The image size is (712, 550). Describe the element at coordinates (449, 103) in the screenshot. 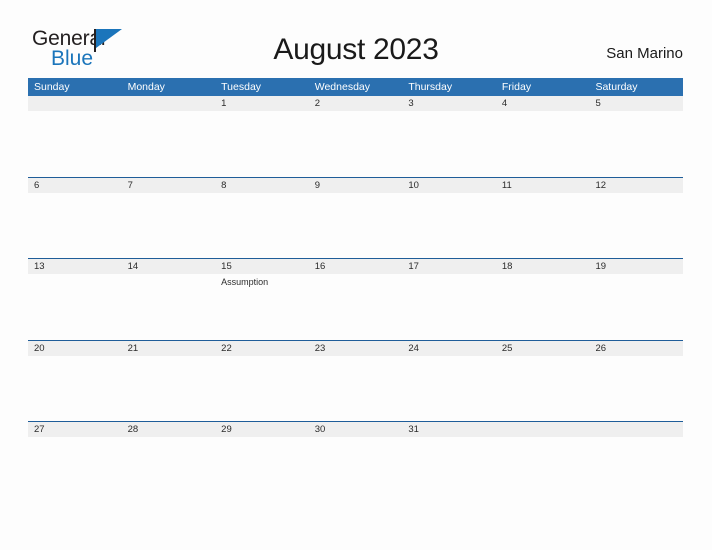

I see `day-number-band: 3` at that location.